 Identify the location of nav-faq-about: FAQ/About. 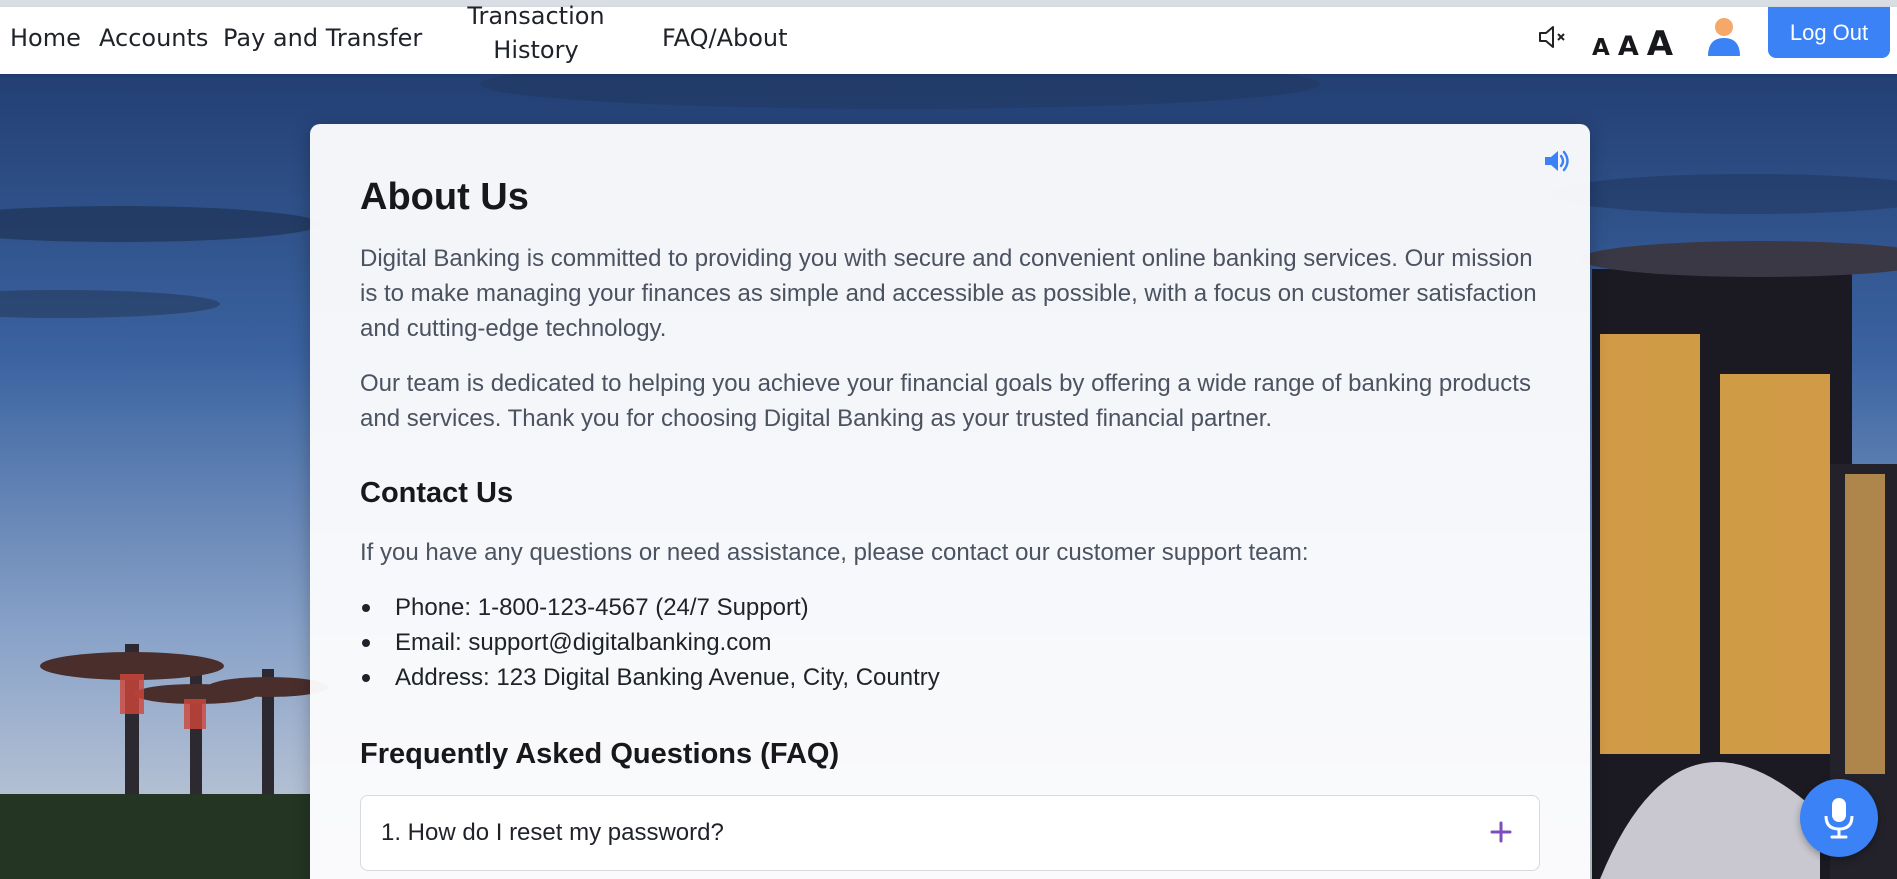
(725, 38).